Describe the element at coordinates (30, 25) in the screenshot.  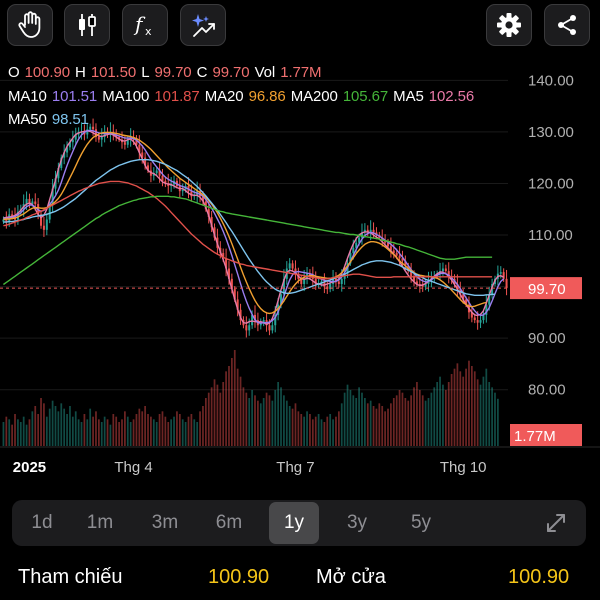
I see `hand-tool-button` at that location.